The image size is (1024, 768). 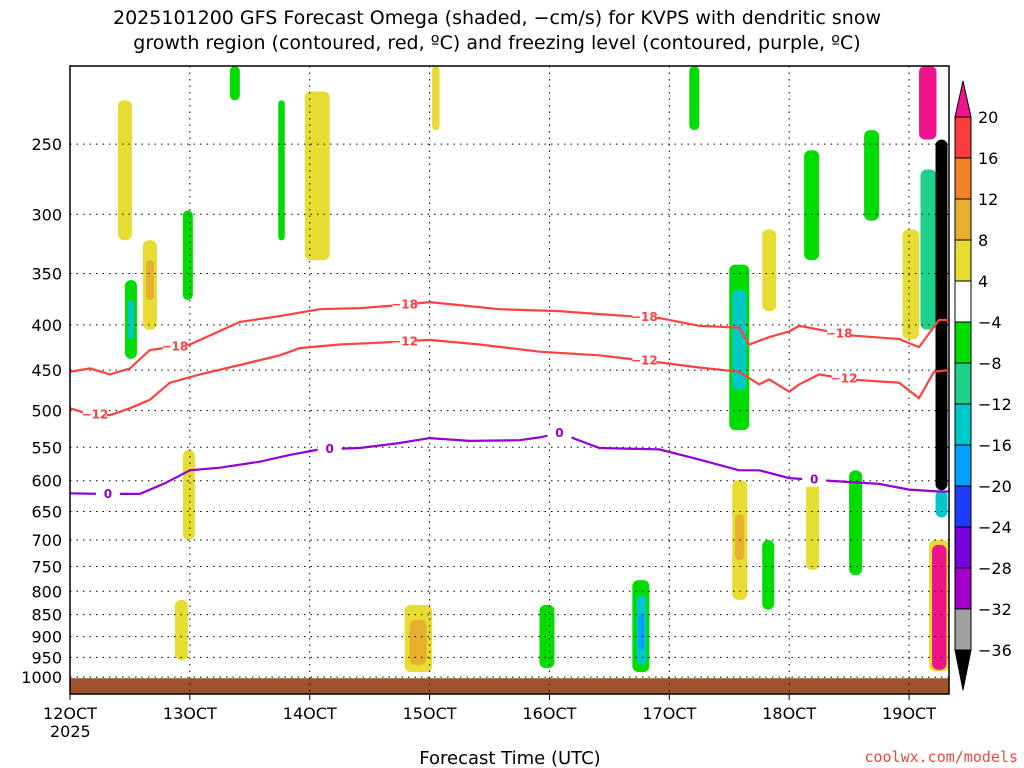 What do you see at coordinates (46, 411) in the screenshot?
I see `y-tick-label: 500` at bounding box center [46, 411].